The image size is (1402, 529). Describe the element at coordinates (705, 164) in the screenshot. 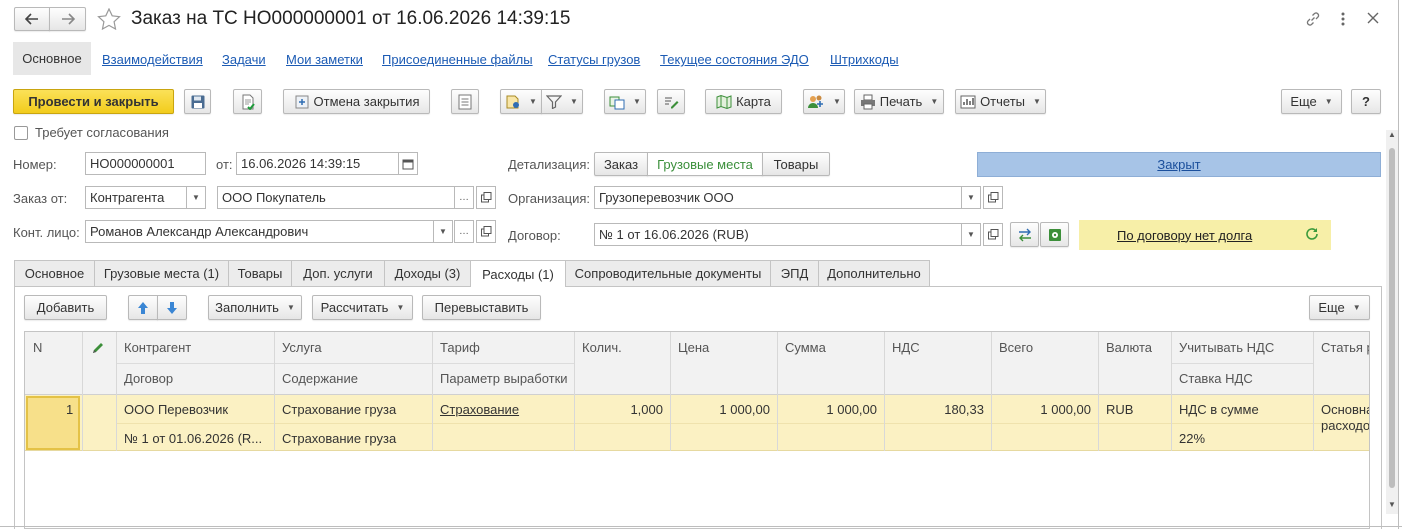

I see `detail-option-cargo-places: Грузовые места` at that location.